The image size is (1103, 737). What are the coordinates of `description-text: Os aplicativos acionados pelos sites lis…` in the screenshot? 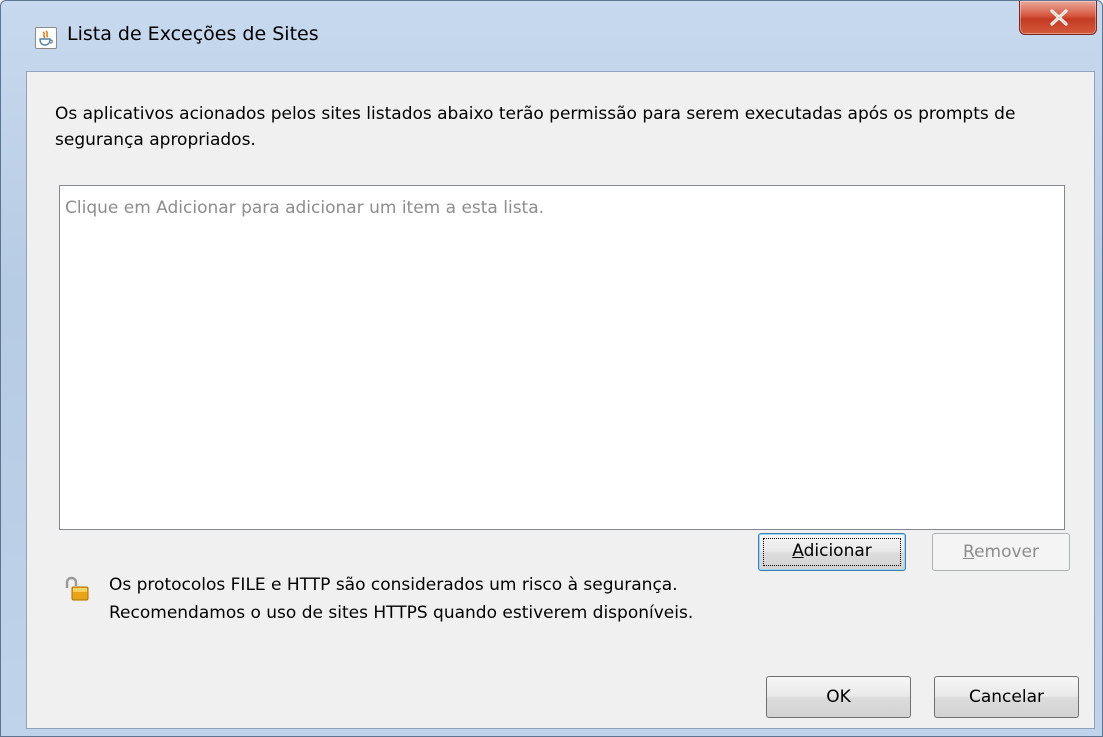 It's located at (535, 127).